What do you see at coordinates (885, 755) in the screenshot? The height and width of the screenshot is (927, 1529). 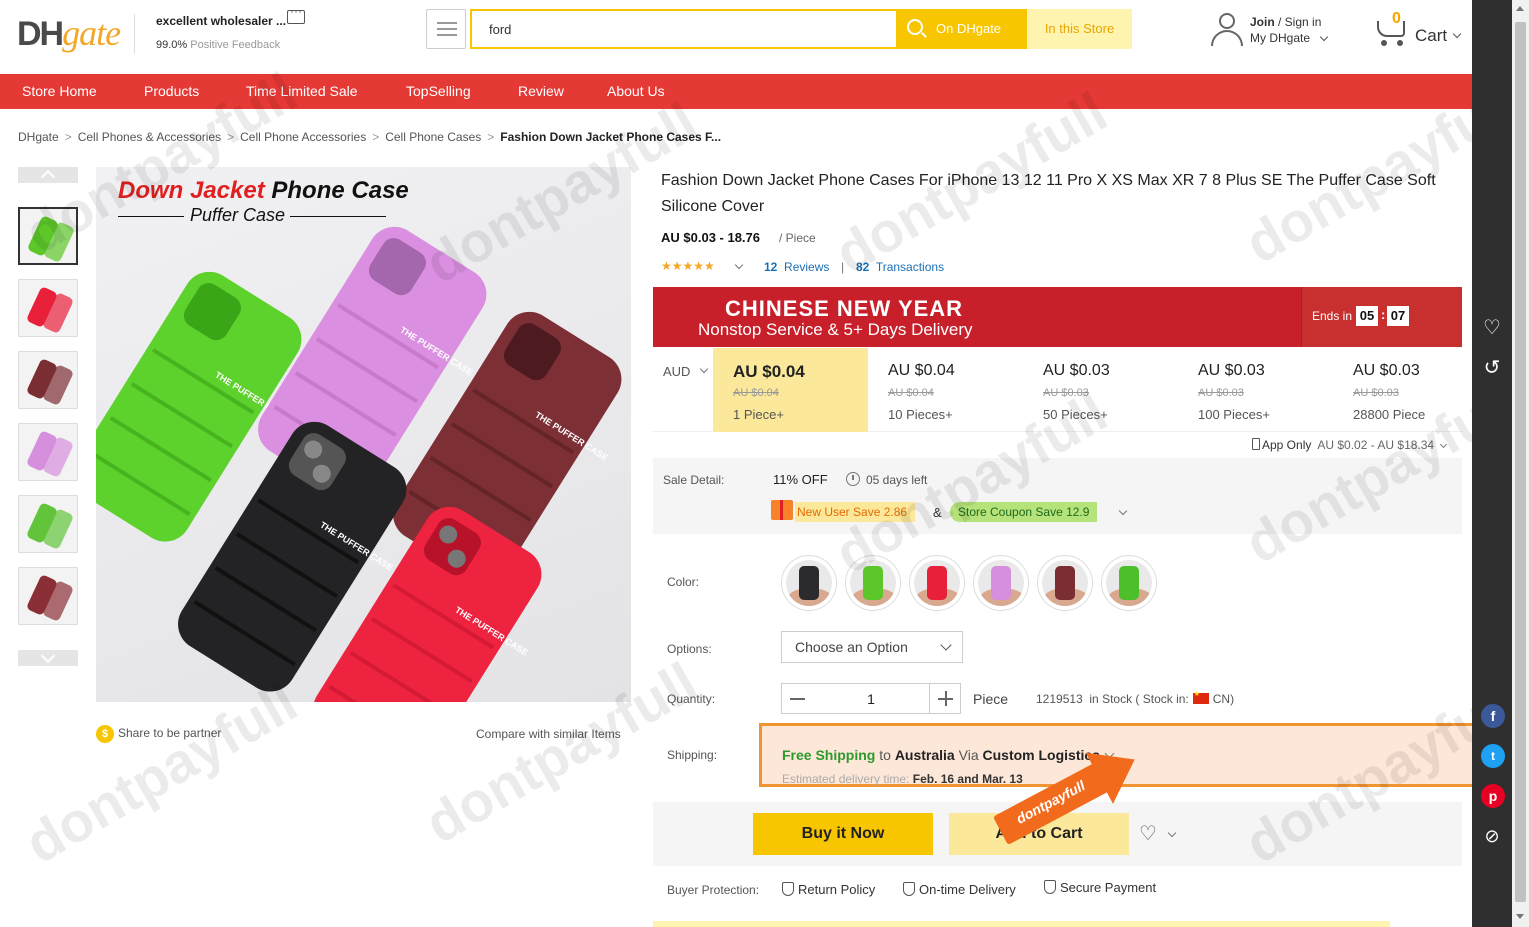 I see `shipping-to: to` at bounding box center [885, 755].